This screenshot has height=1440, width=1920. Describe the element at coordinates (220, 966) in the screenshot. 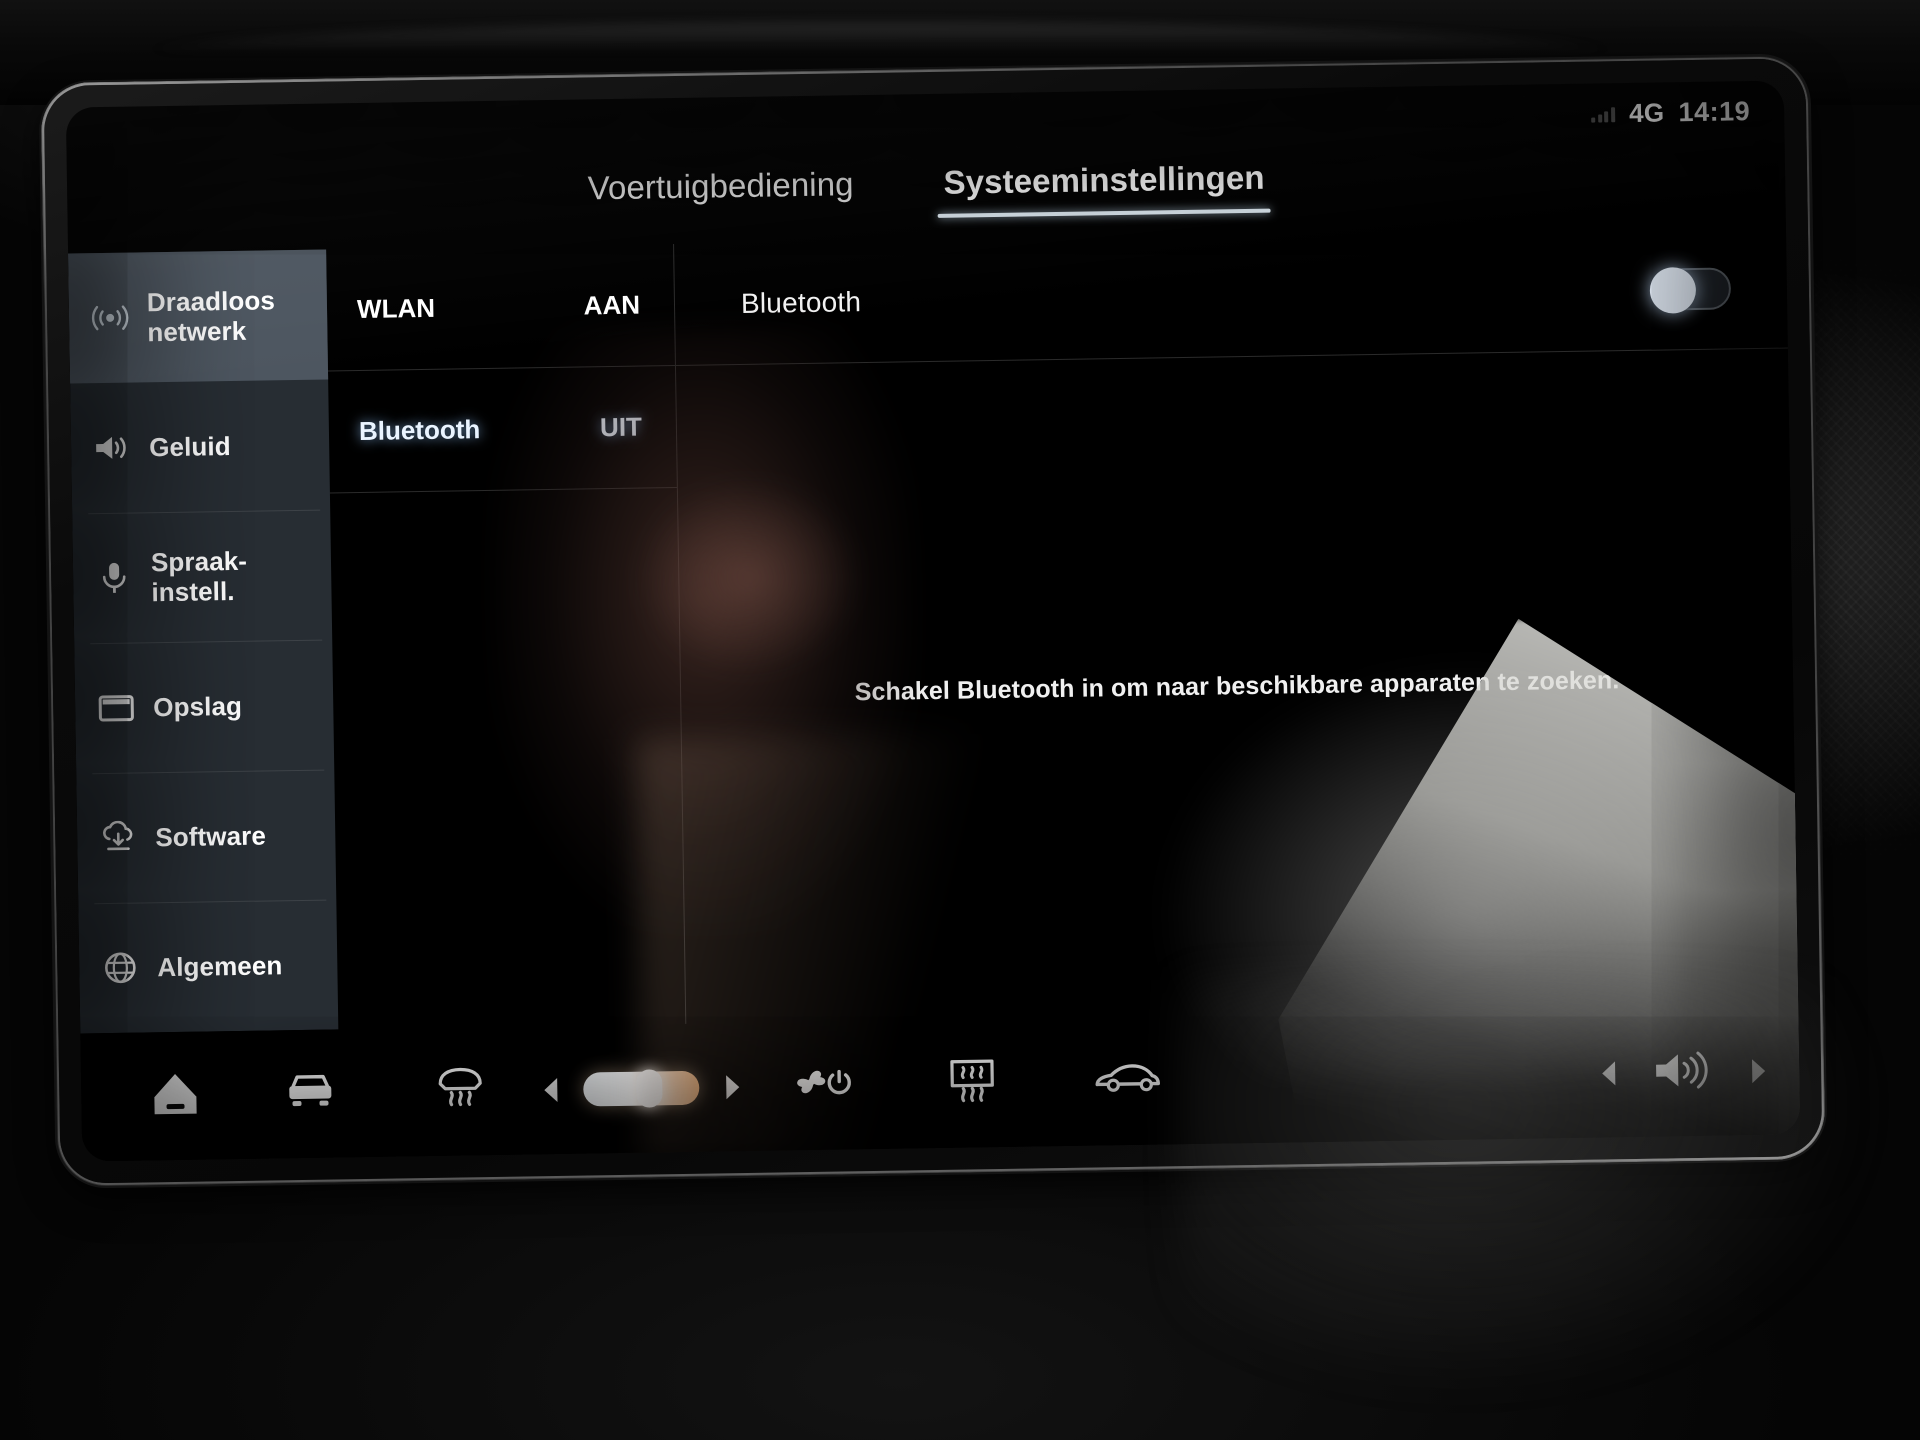

I see `sidebar-item-label: Algemeen` at that location.